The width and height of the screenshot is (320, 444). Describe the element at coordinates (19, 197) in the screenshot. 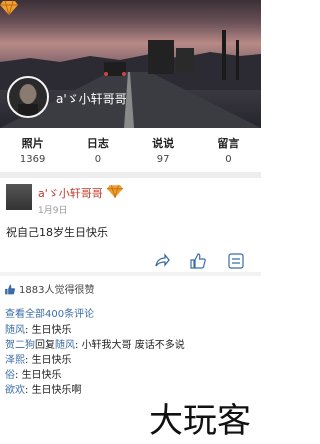

I see `post-avatar` at that location.